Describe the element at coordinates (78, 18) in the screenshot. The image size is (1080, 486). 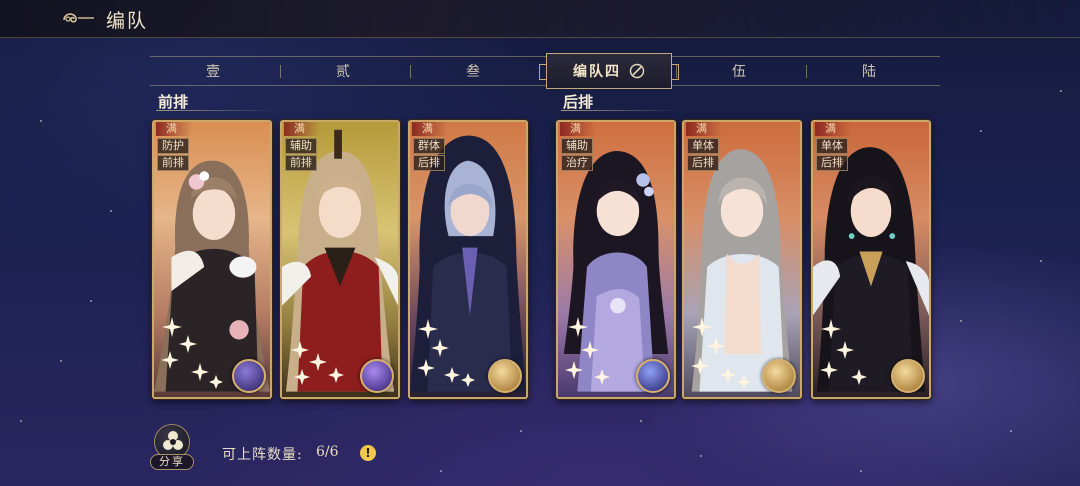
I see `cloud-emblem-icon` at that location.